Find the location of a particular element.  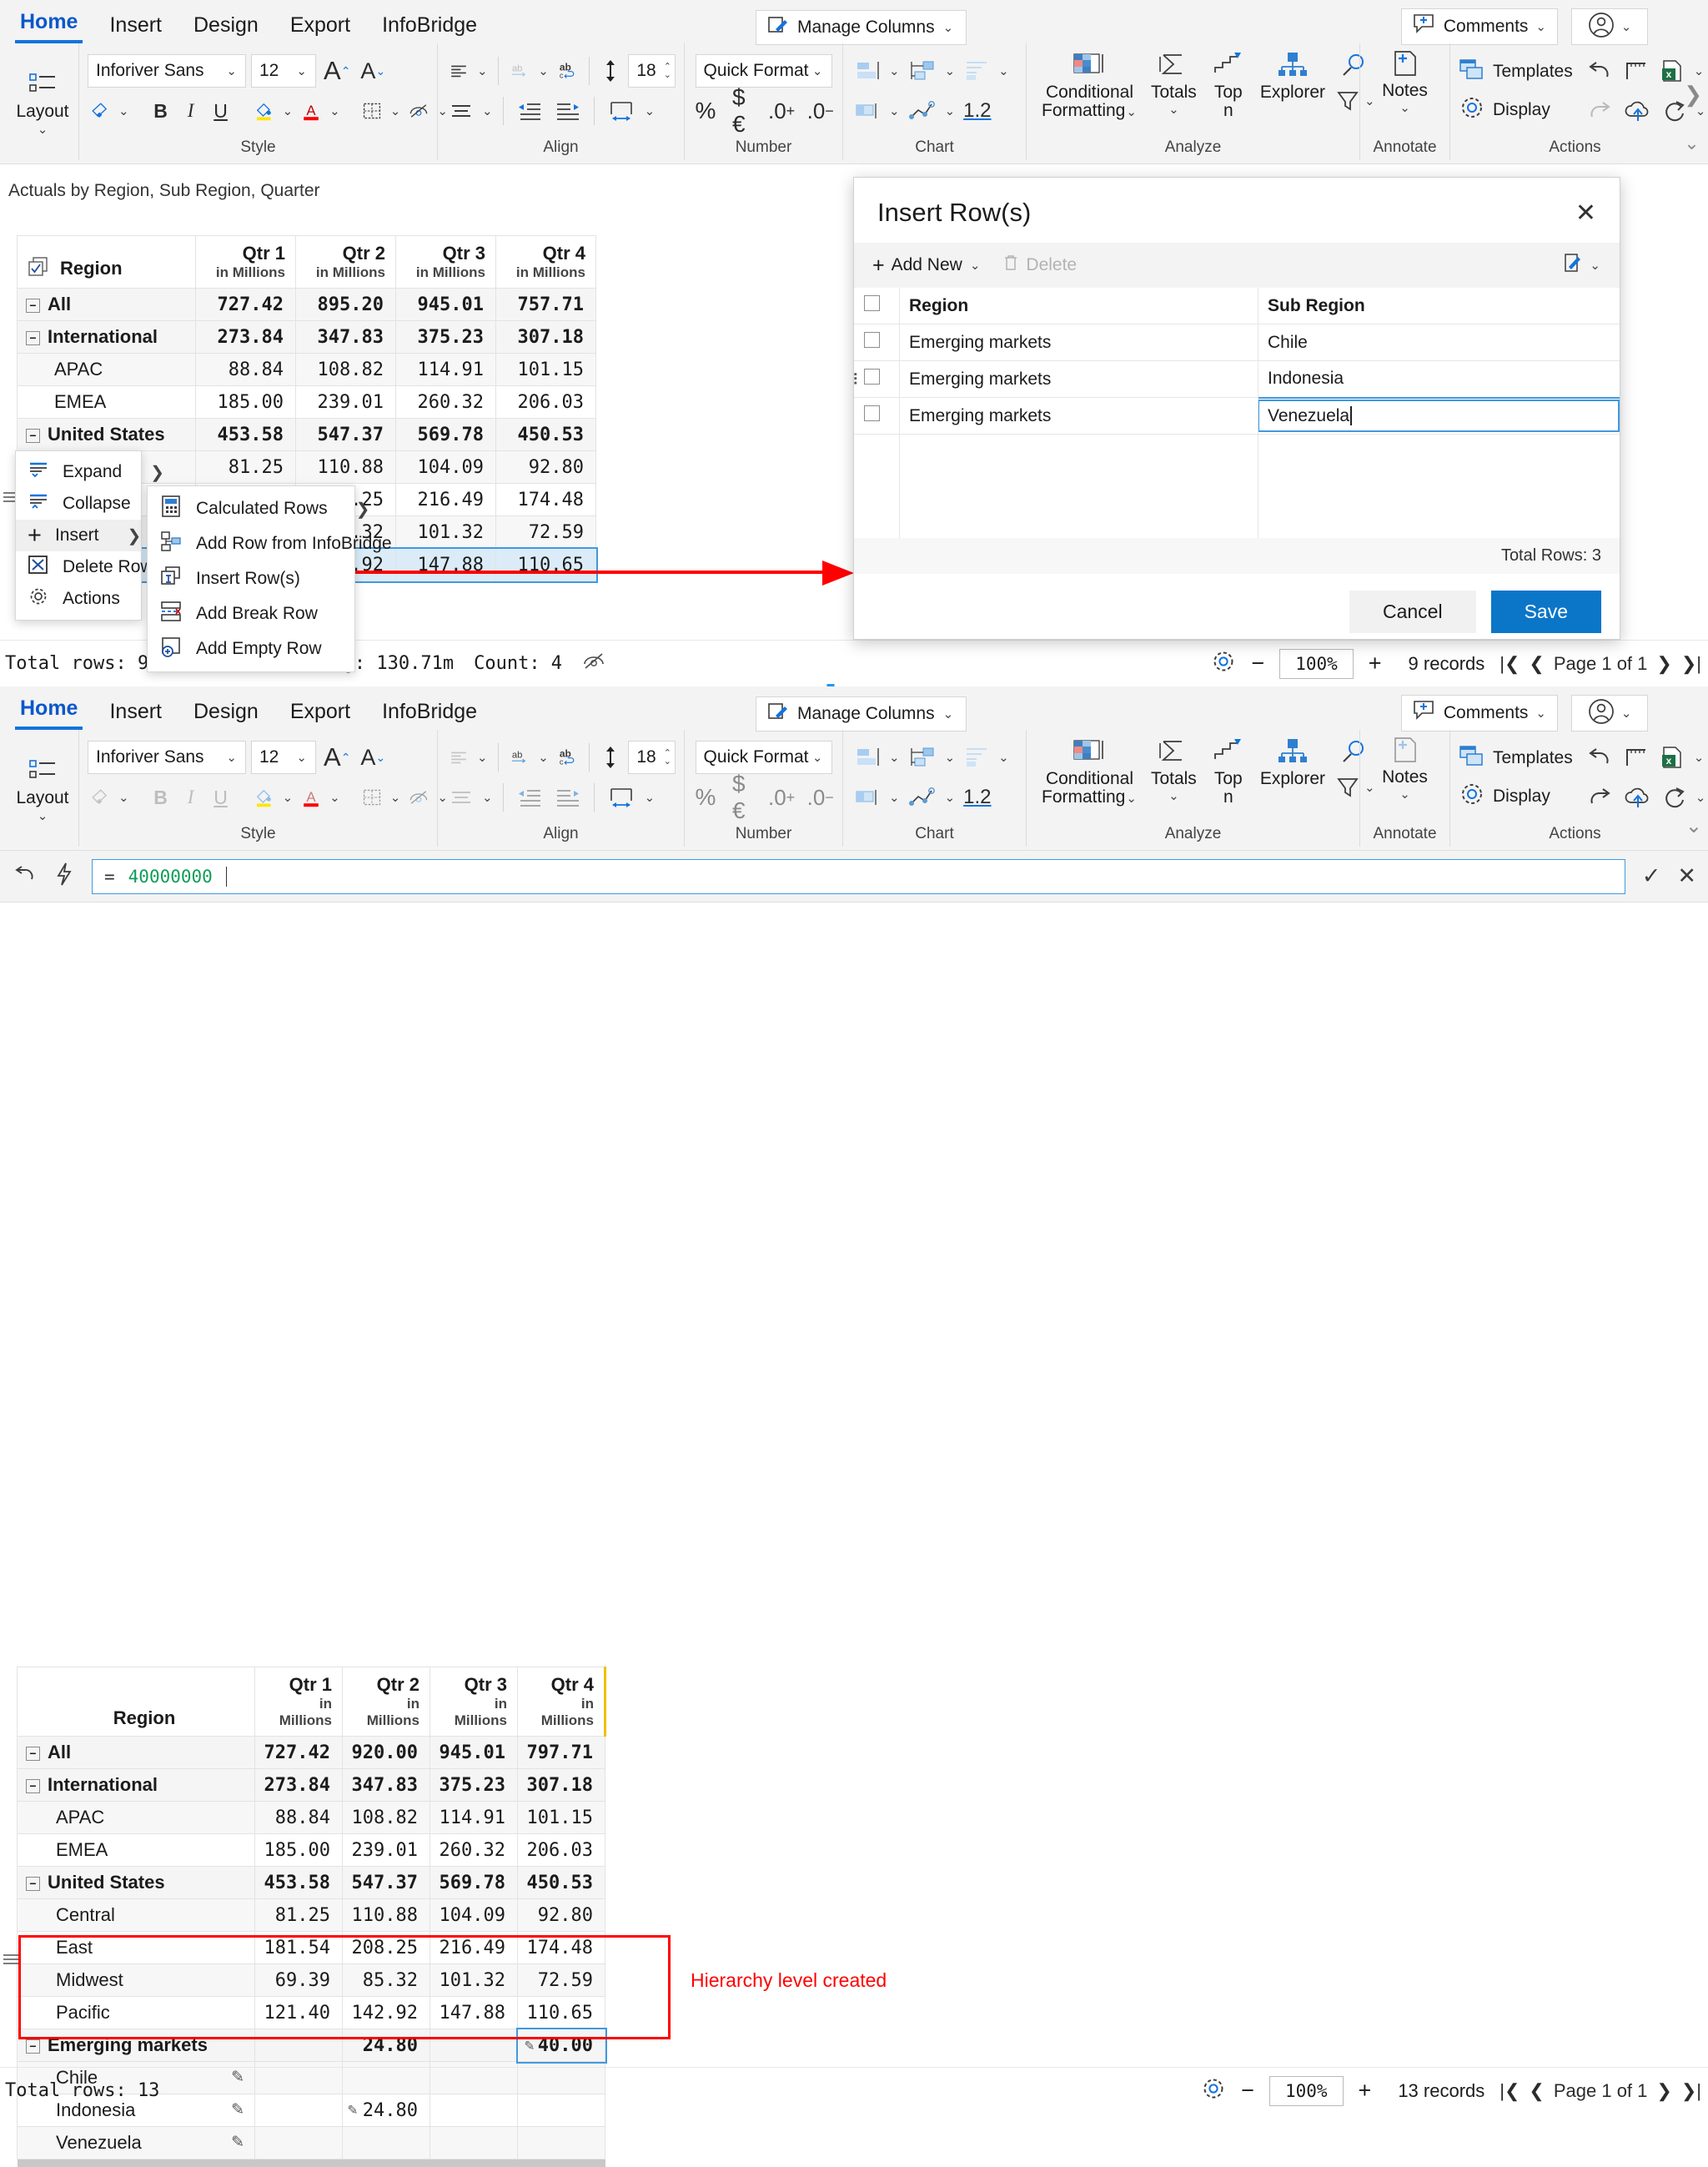

currency-format-button: $€ is located at coordinates (743, 111).